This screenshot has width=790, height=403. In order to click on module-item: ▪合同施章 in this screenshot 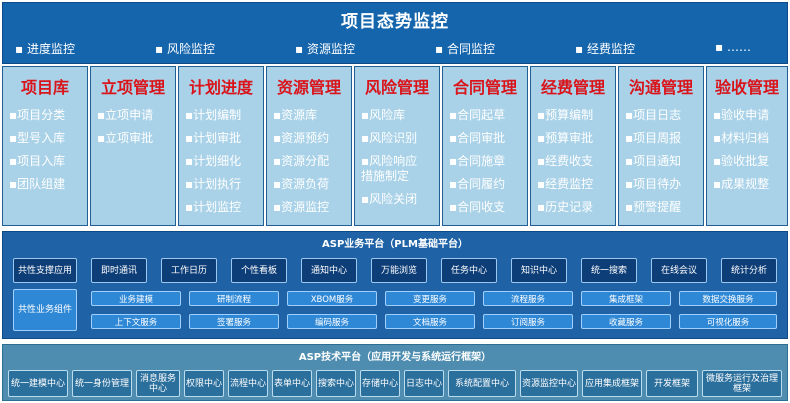, I will do `click(488, 161)`.